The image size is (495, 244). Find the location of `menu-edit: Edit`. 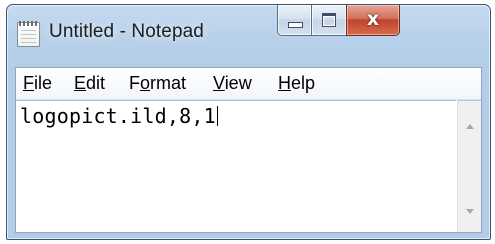

menu-edit: Edit is located at coordinates (89, 83).